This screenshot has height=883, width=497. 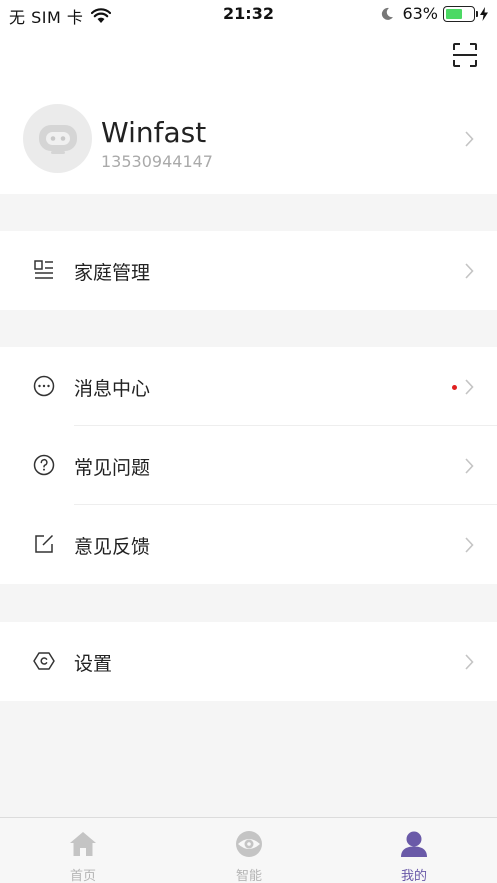 What do you see at coordinates (388, 13) in the screenshot?
I see `moon-icon` at bounding box center [388, 13].